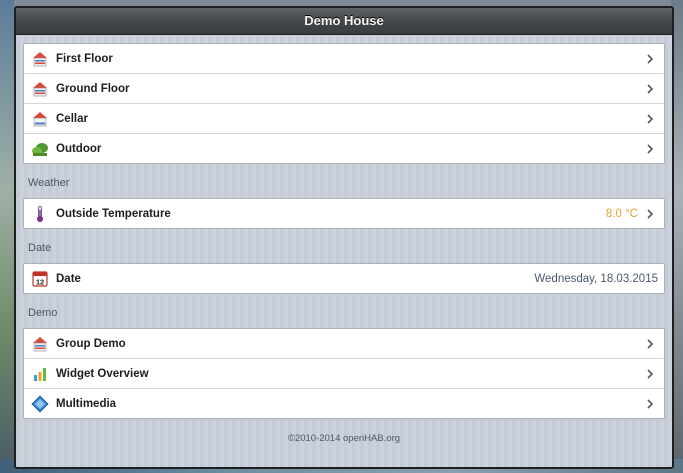 The image size is (683, 473). I want to click on item-label: Multimedia, so click(86, 403).